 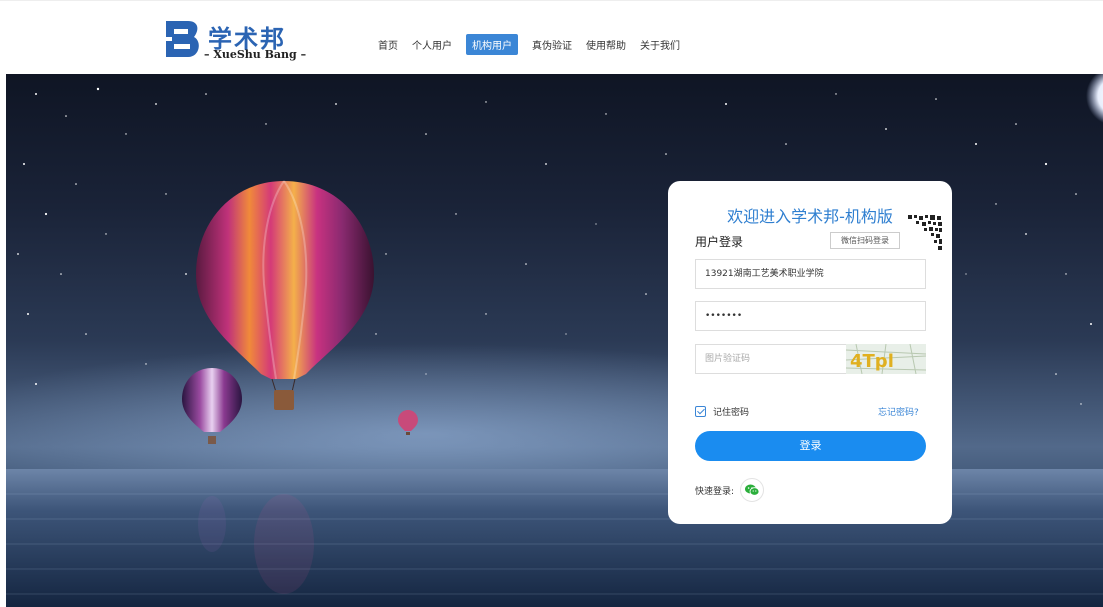 What do you see at coordinates (552, 44) in the screenshot?
I see `nav-item-verify: 真伪验证` at bounding box center [552, 44].